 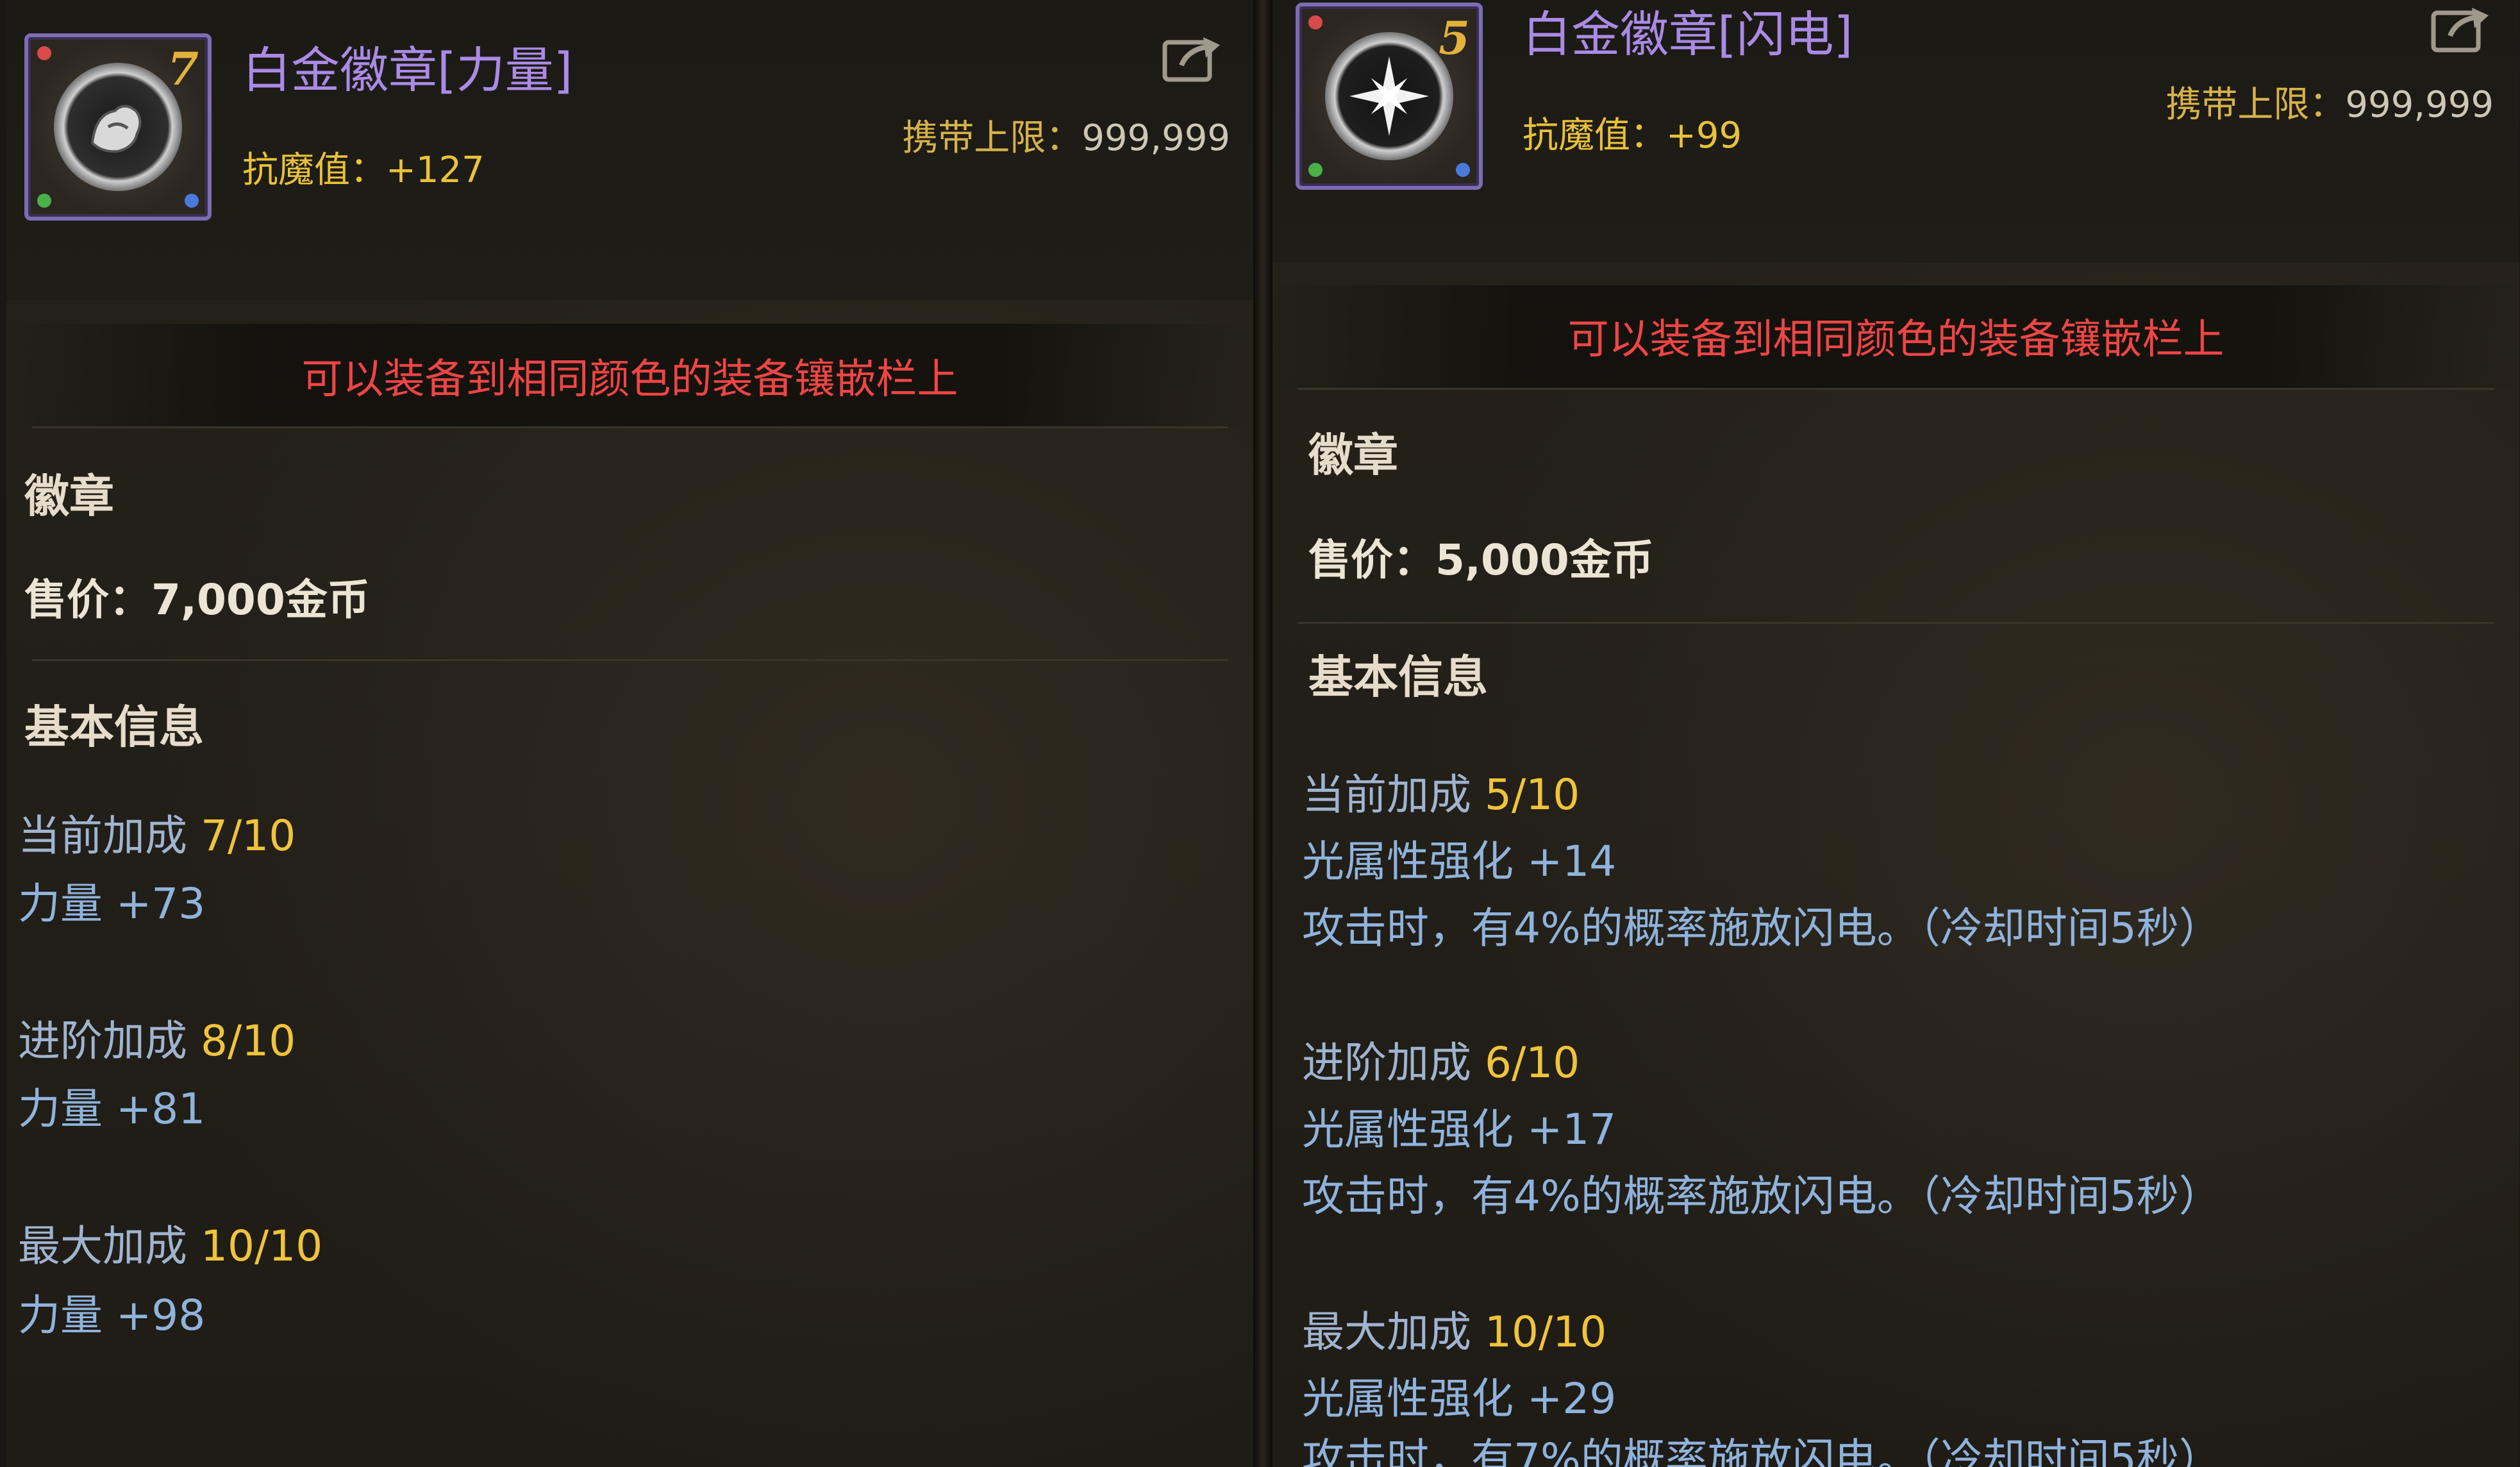 What do you see at coordinates (248, 835) in the screenshot?
I see `bonus-fraction: 7/10` at bounding box center [248, 835].